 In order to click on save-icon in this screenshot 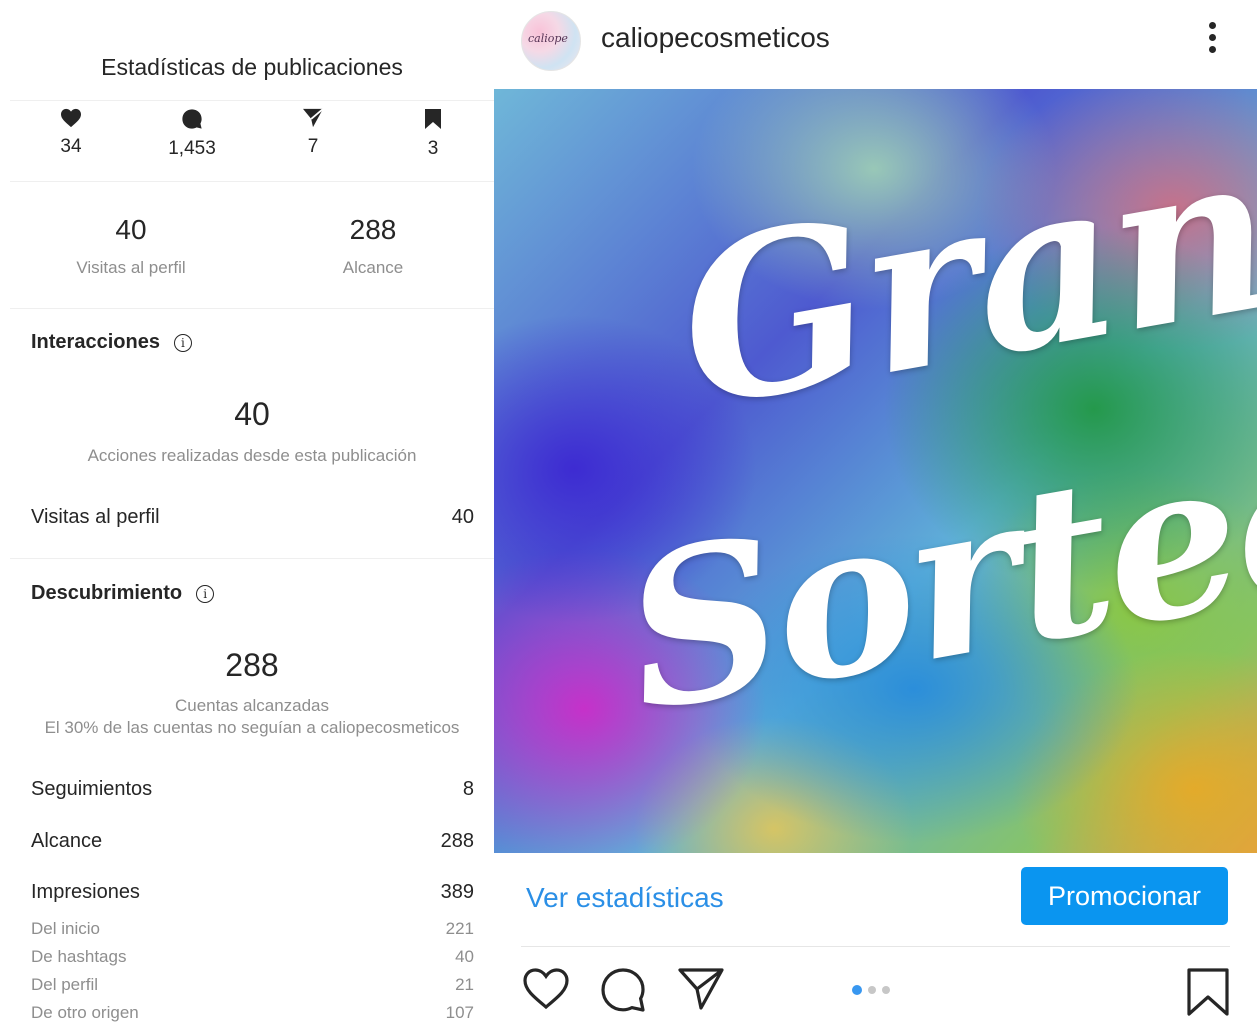, I will do `click(1208, 992)`.